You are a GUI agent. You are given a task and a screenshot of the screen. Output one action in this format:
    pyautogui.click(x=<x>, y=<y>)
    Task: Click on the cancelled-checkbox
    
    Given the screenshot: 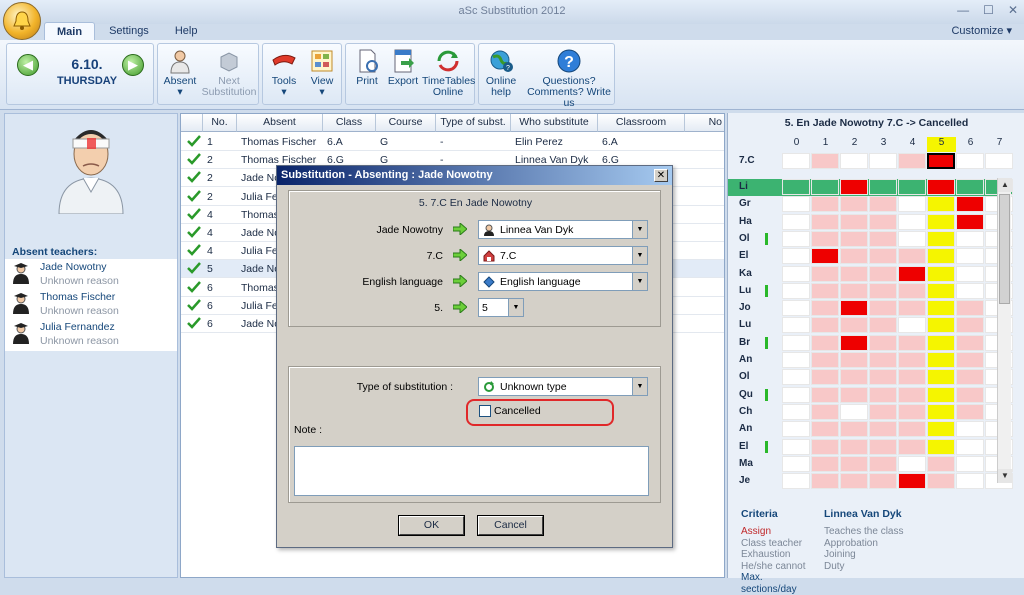 What is the action you would take?
    pyautogui.click(x=485, y=411)
    